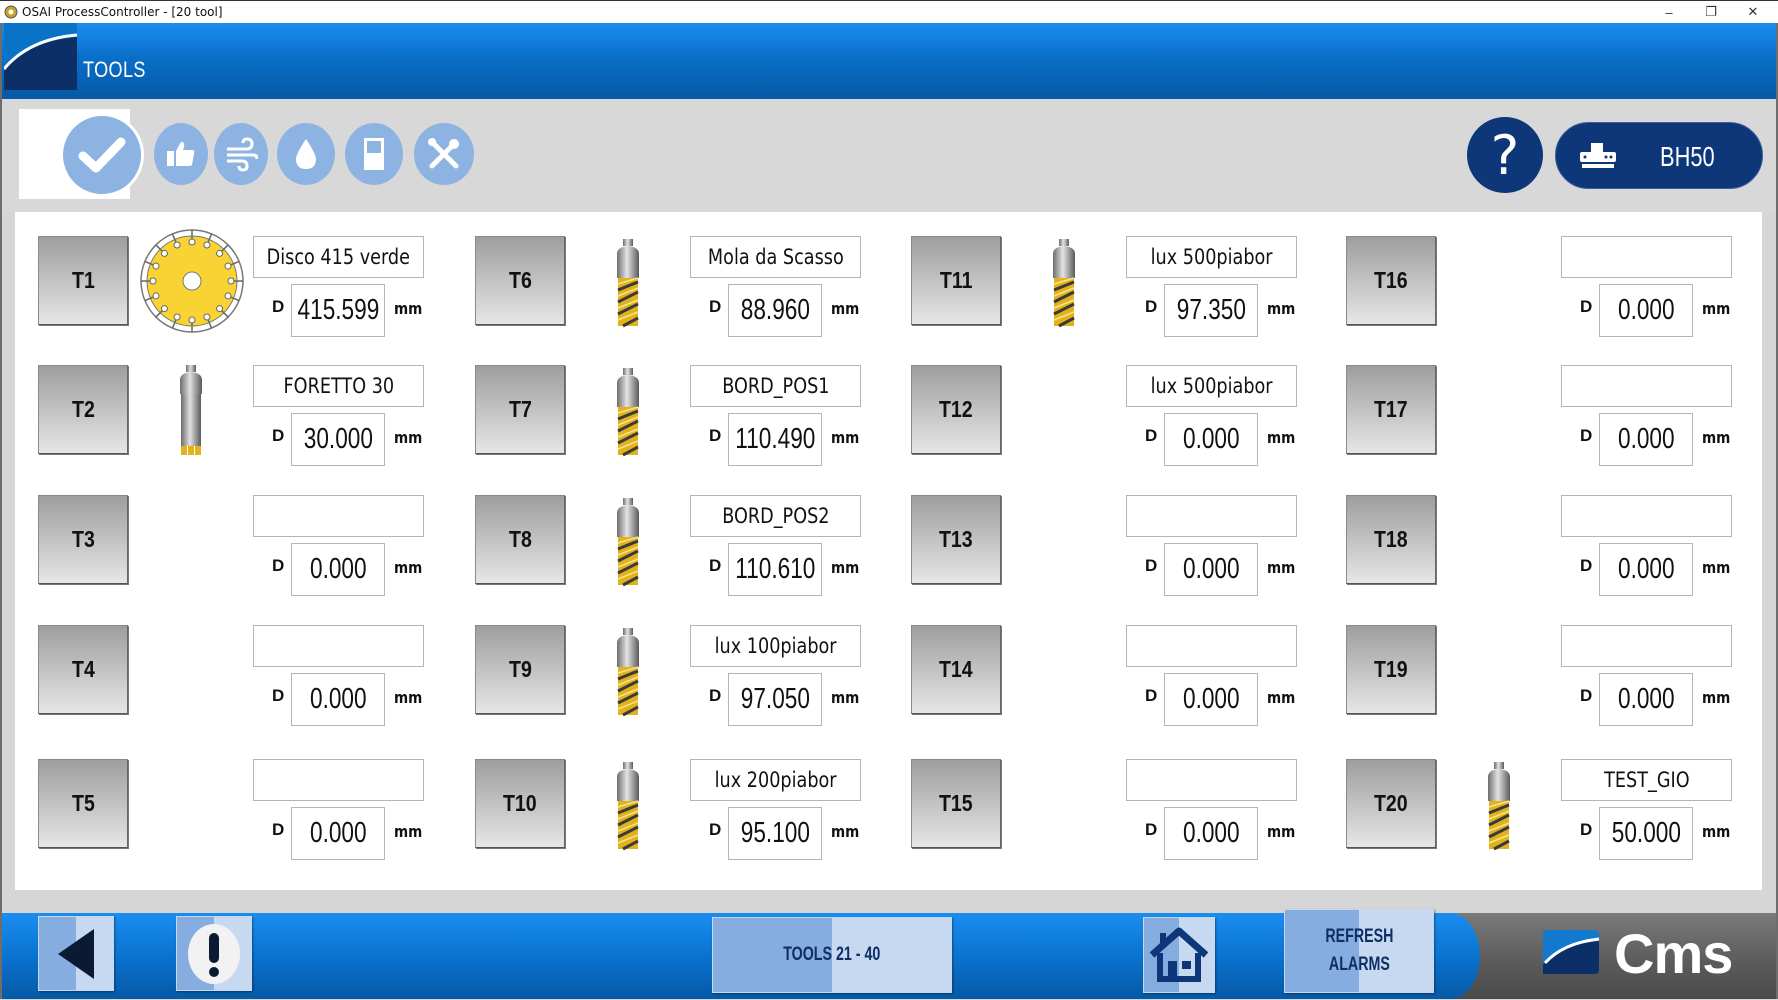  Describe the element at coordinates (775, 257) in the screenshot. I see `tool-name-field: Mola da Scasso` at that location.